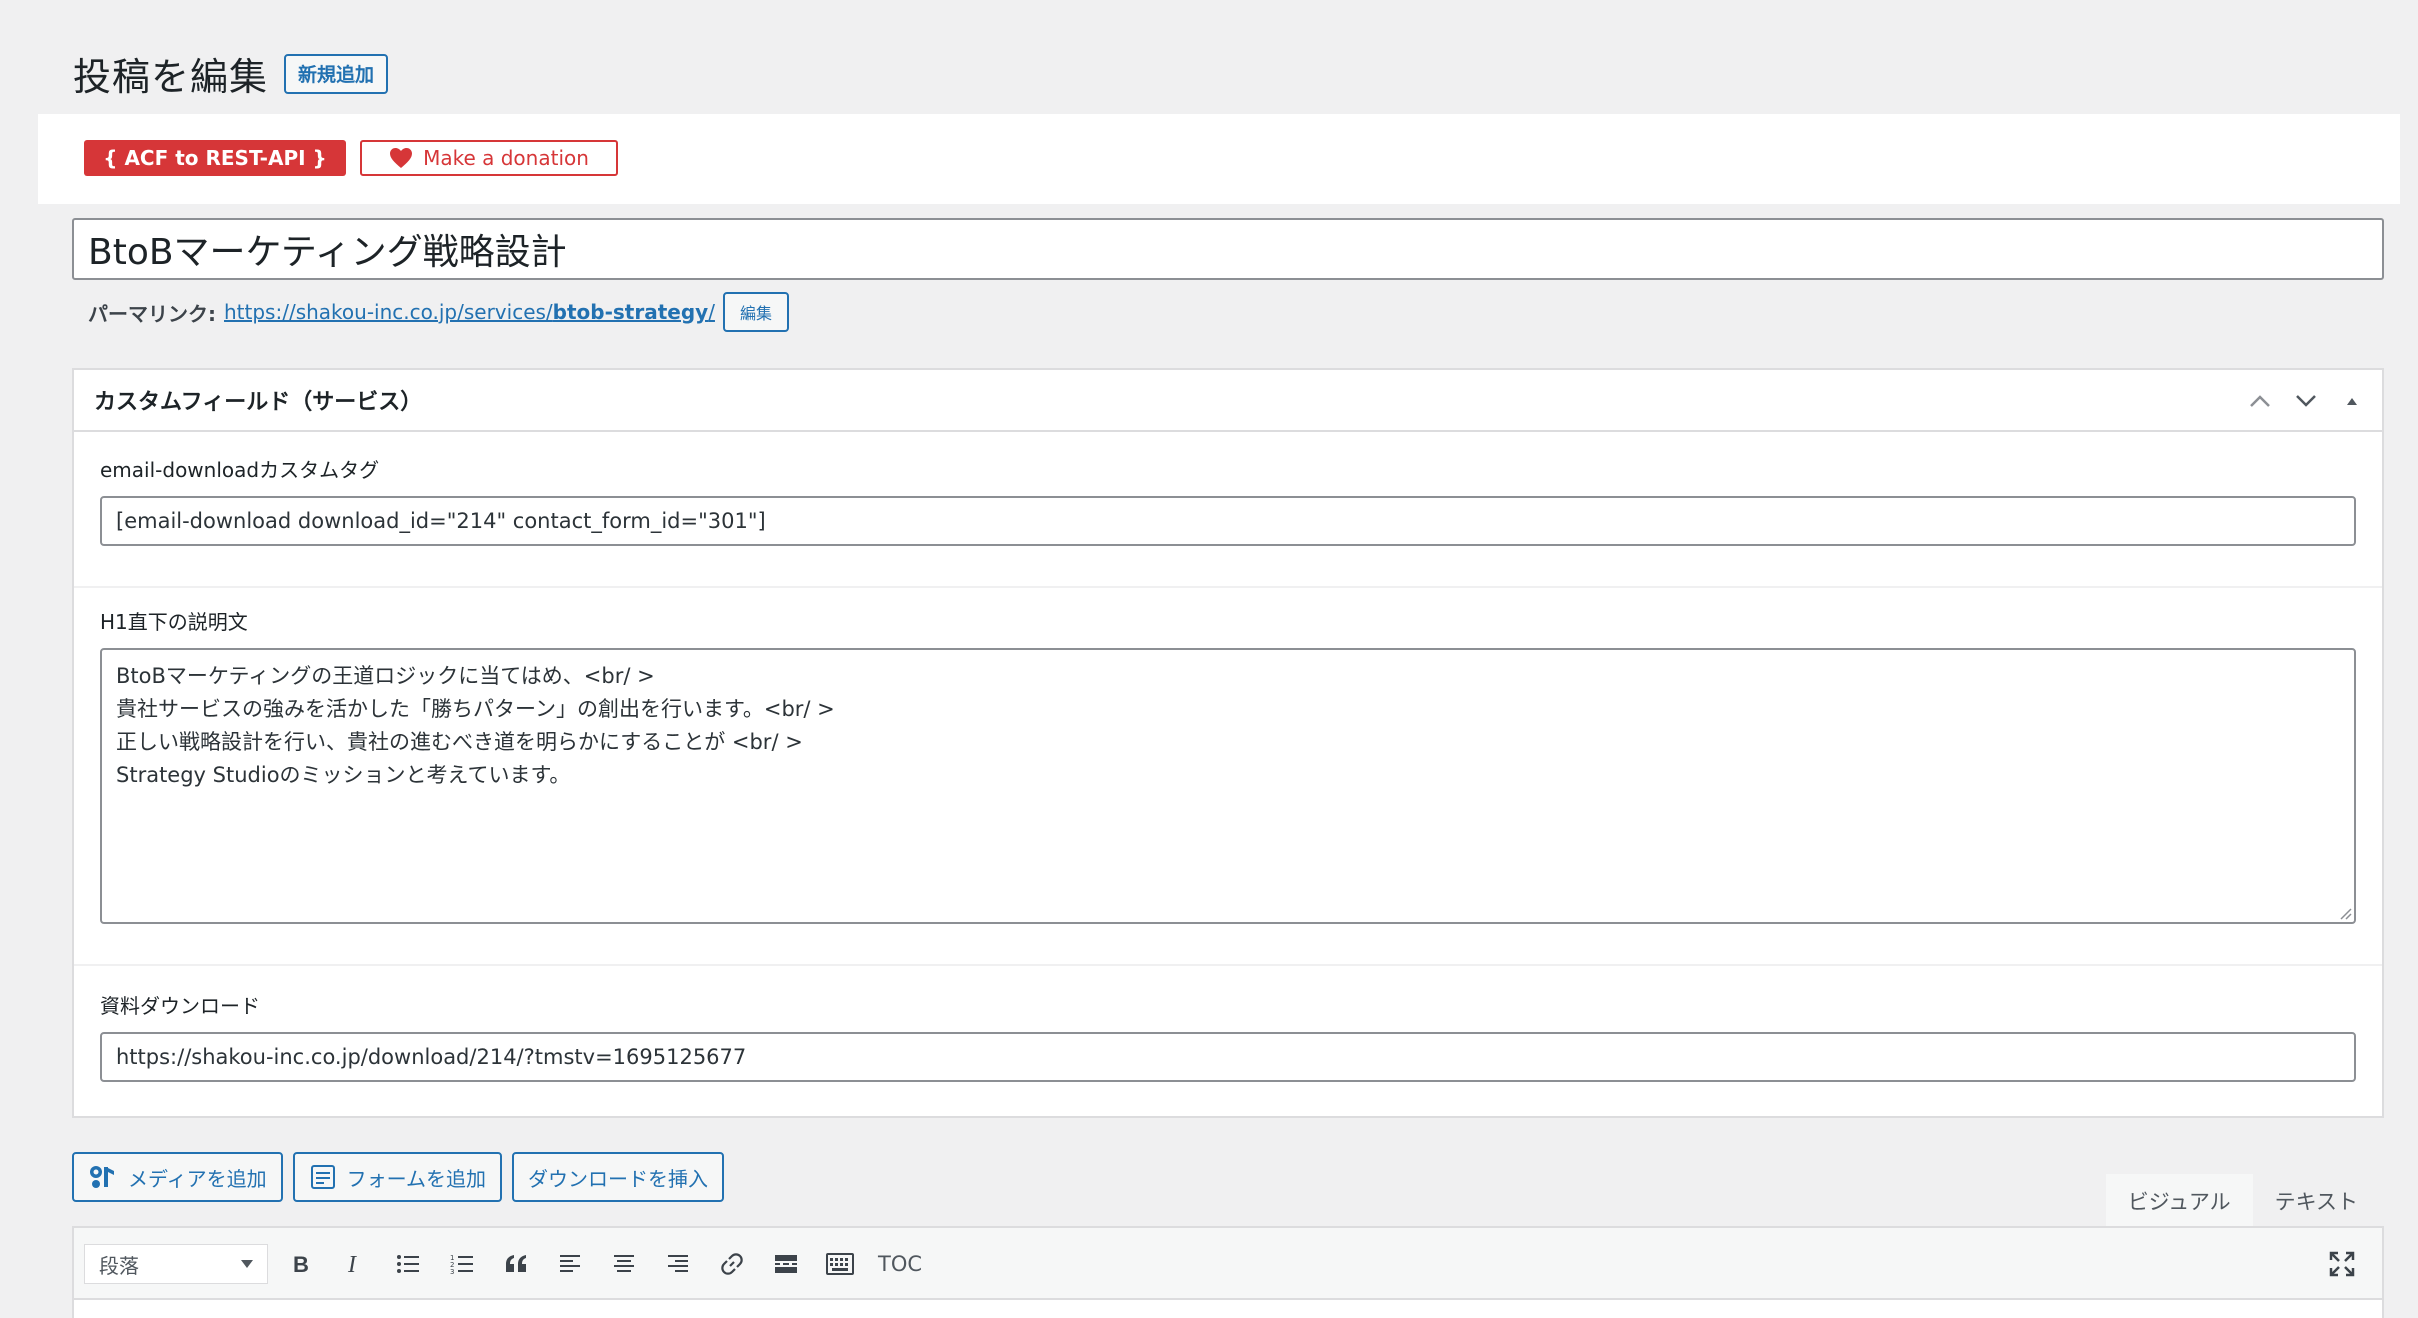 The image size is (2418, 1318). I want to click on svg-text: 3, so click(452, 1271).